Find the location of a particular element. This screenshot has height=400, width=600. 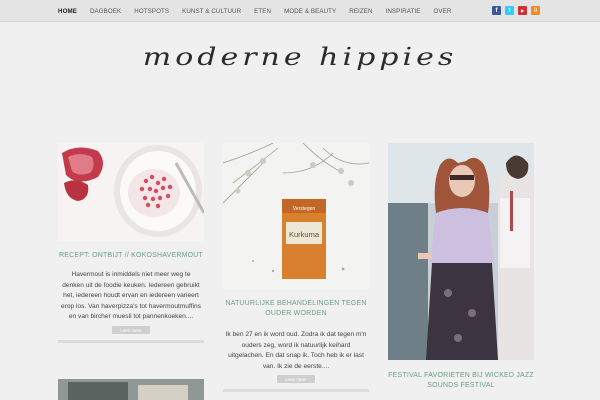

nav-item-over: OVER is located at coordinates (442, 11).